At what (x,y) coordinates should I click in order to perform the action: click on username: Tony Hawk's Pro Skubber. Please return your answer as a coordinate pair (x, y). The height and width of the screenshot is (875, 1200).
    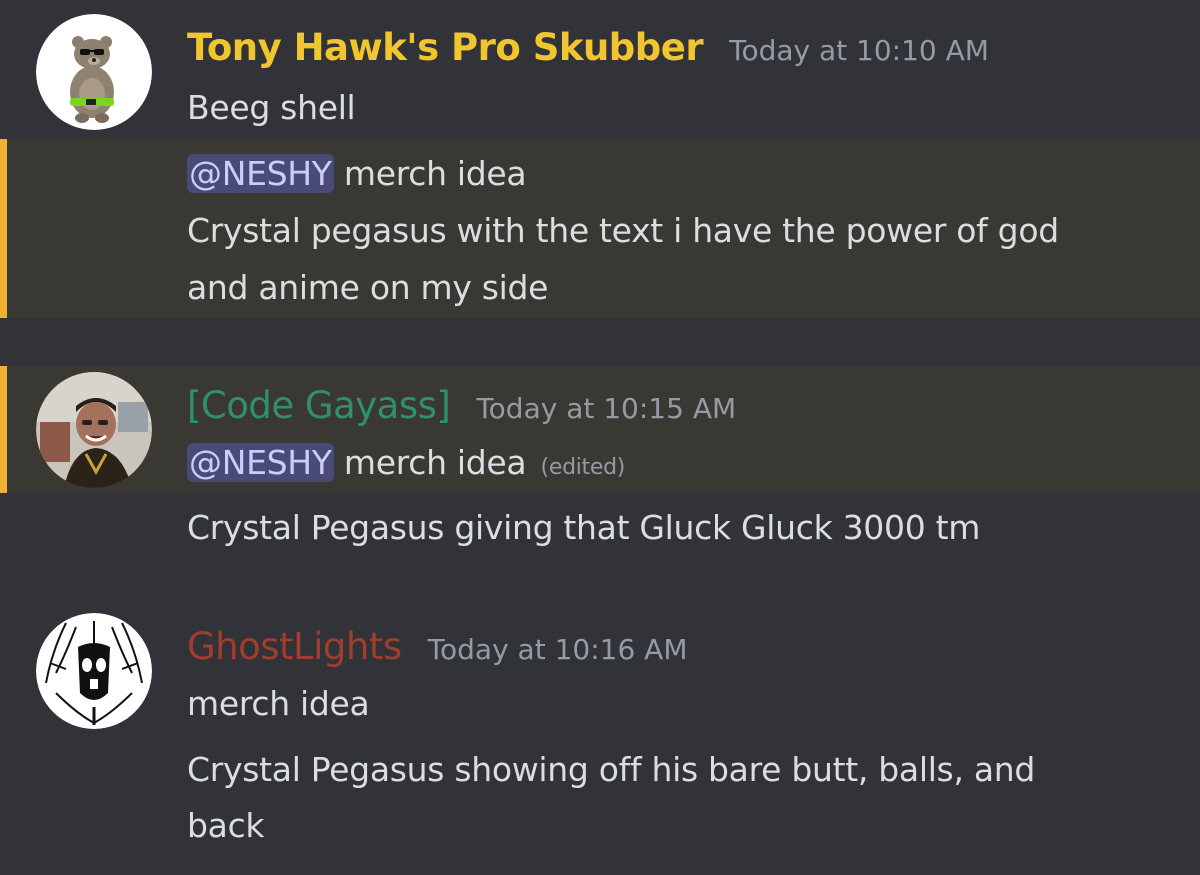
    Looking at the image, I should click on (445, 47).